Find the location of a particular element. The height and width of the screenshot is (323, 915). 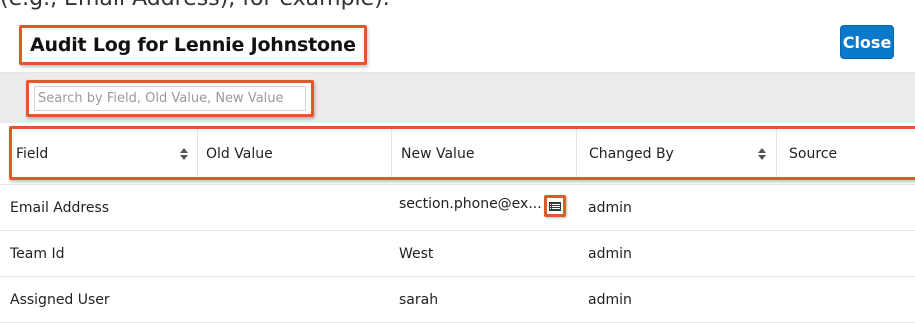

search-highlight is located at coordinates (170, 98).